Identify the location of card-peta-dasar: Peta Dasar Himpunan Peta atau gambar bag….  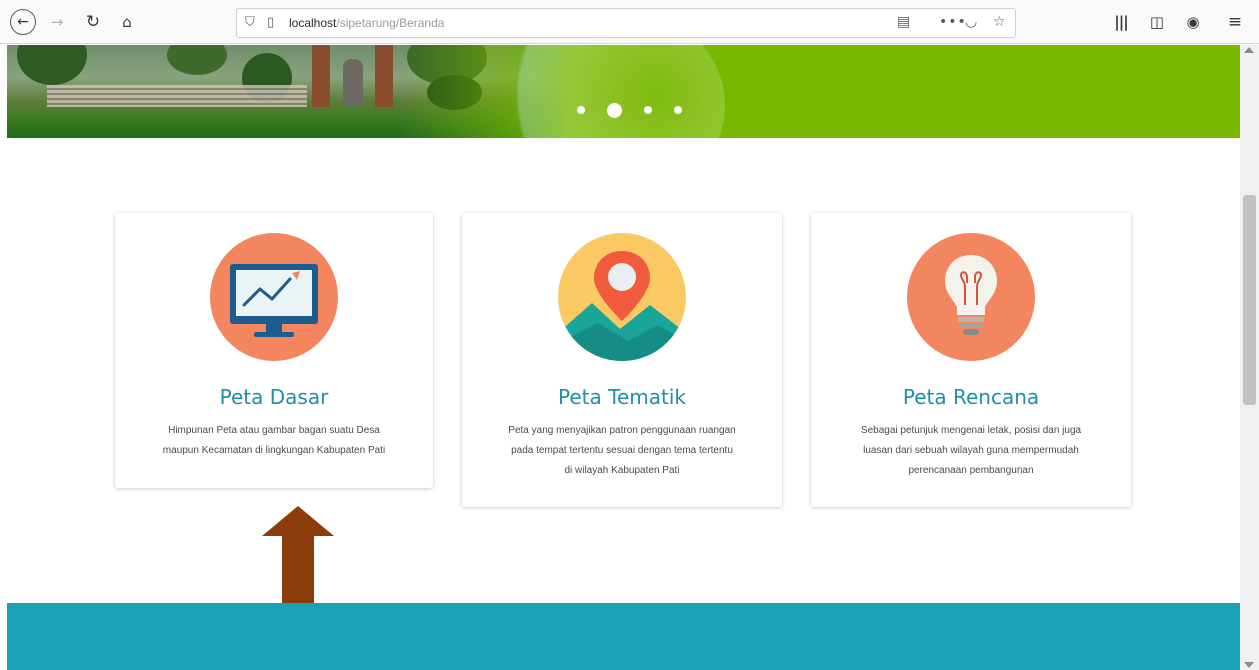
(274, 350).